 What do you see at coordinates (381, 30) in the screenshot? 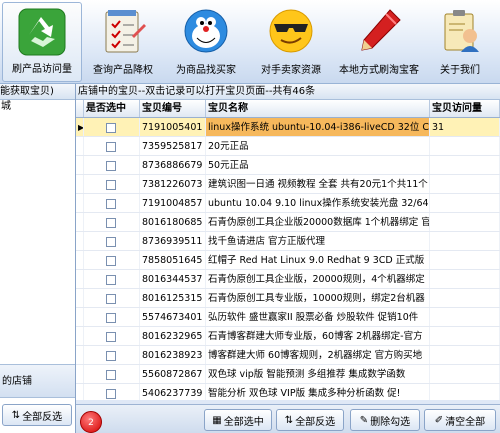
I see `pen-icon` at bounding box center [381, 30].